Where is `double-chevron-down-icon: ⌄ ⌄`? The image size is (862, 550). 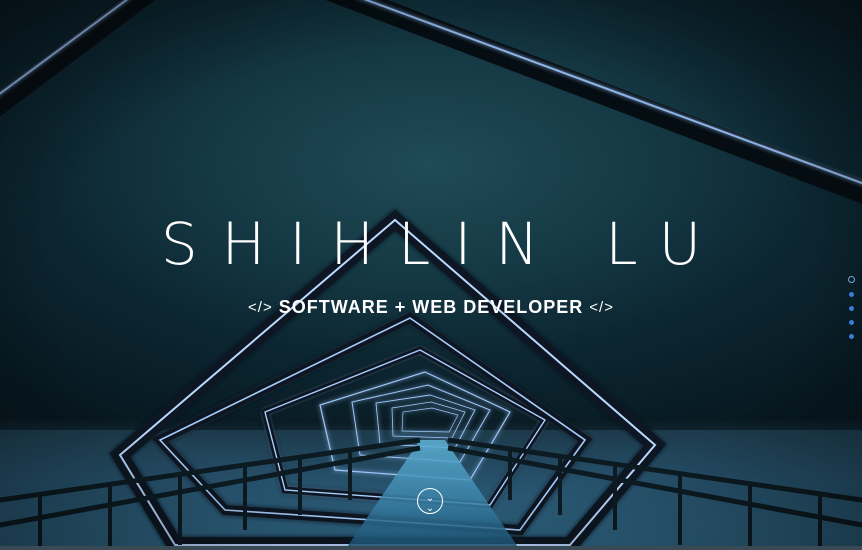 double-chevron-down-icon: ⌄ ⌄ is located at coordinates (430, 503).